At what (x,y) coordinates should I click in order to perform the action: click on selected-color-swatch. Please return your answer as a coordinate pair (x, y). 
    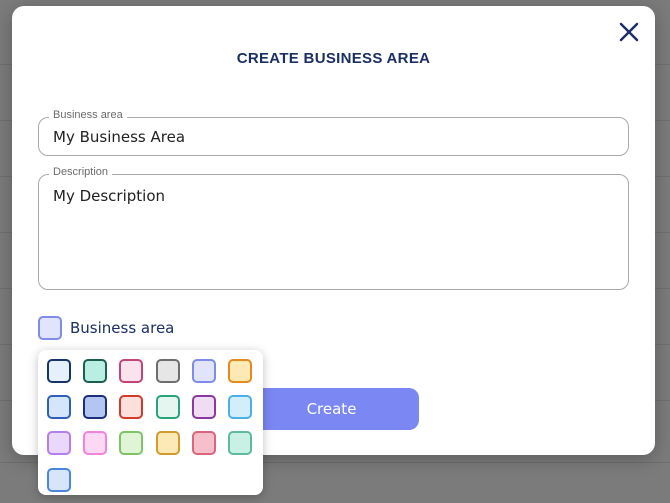
    Looking at the image, I should click on (50, 328).